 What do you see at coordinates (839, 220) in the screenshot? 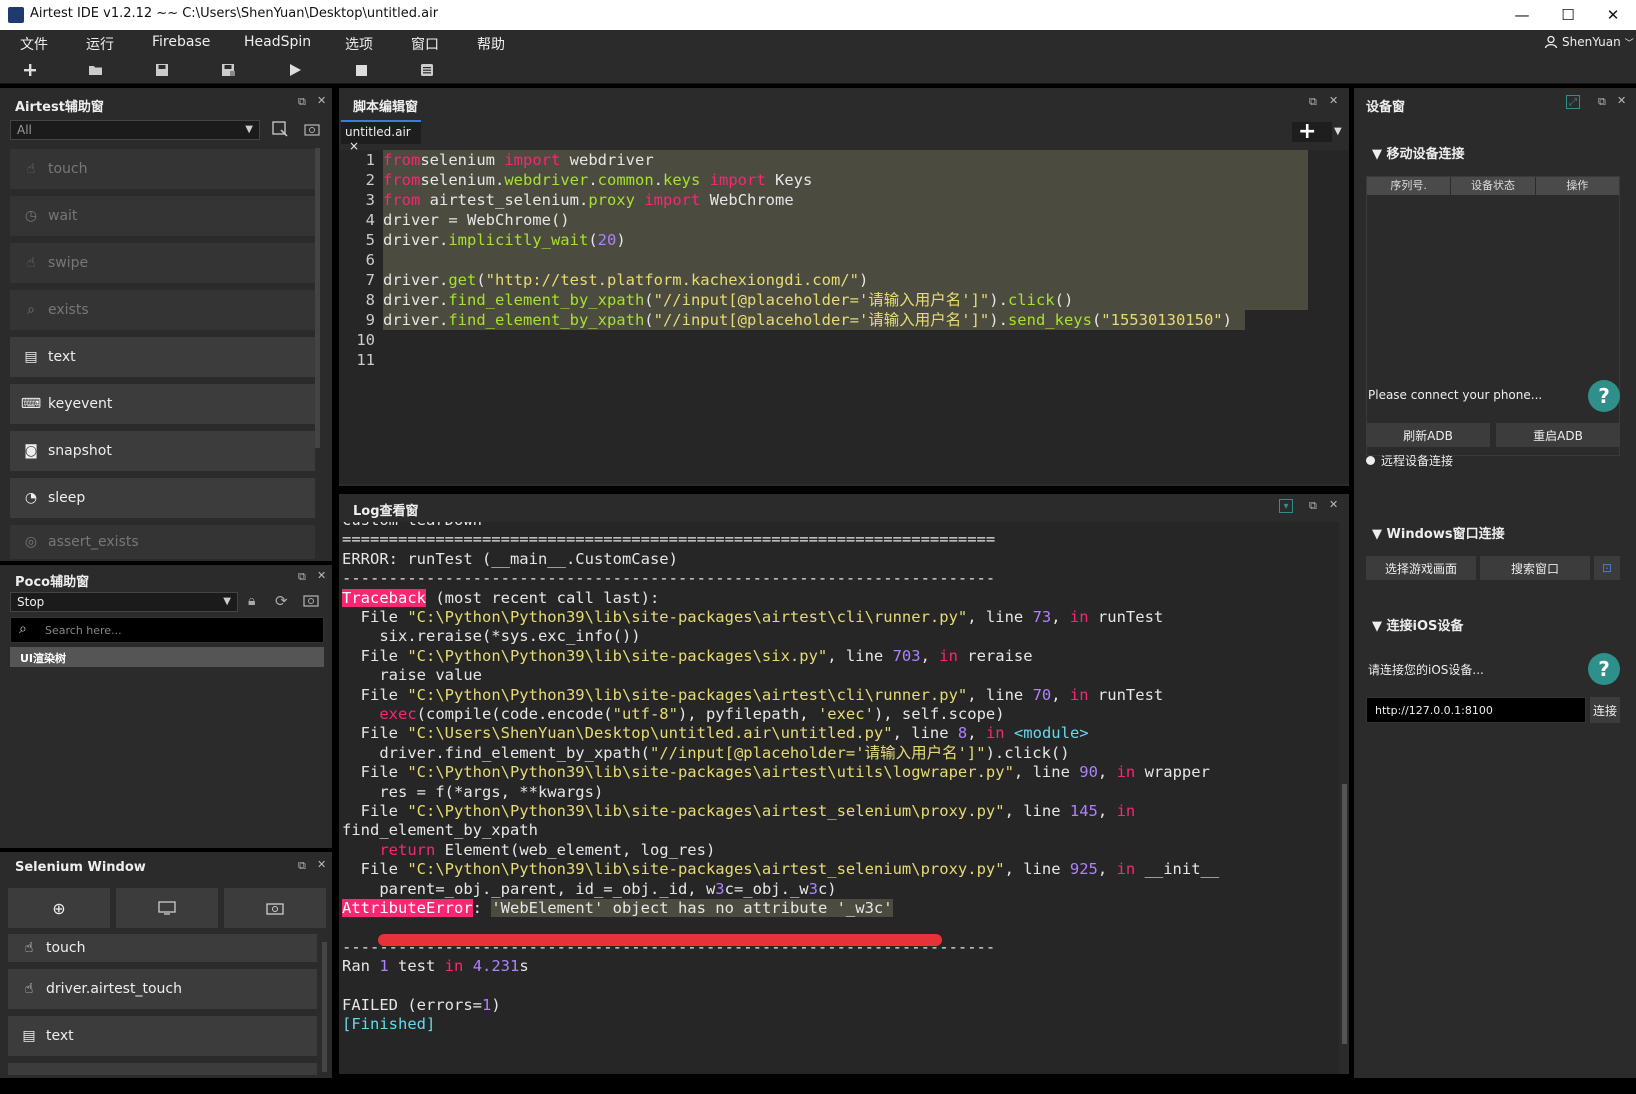
I see `code-line: 4 driver = WebChrome()` at bounding box center [839, 220].